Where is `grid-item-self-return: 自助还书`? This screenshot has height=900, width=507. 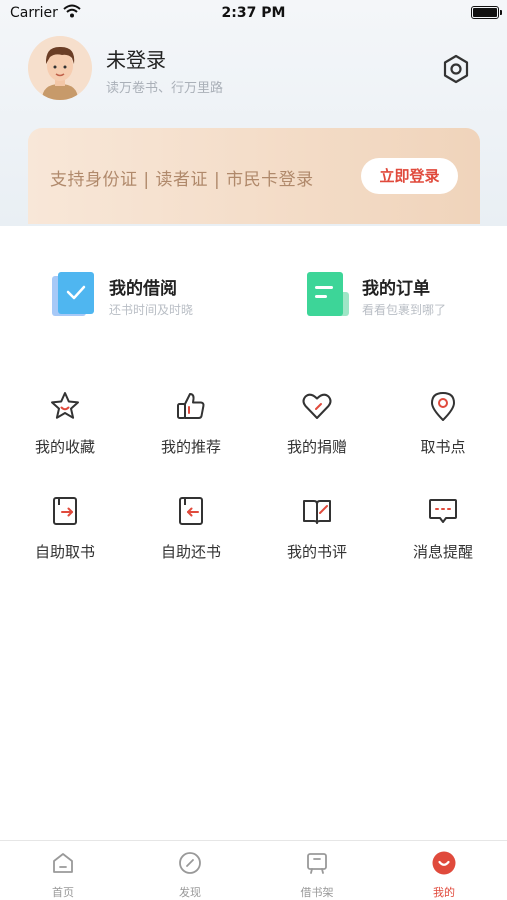
grid-item-self-return: 自助还书 is located at coordinates (191, 535).